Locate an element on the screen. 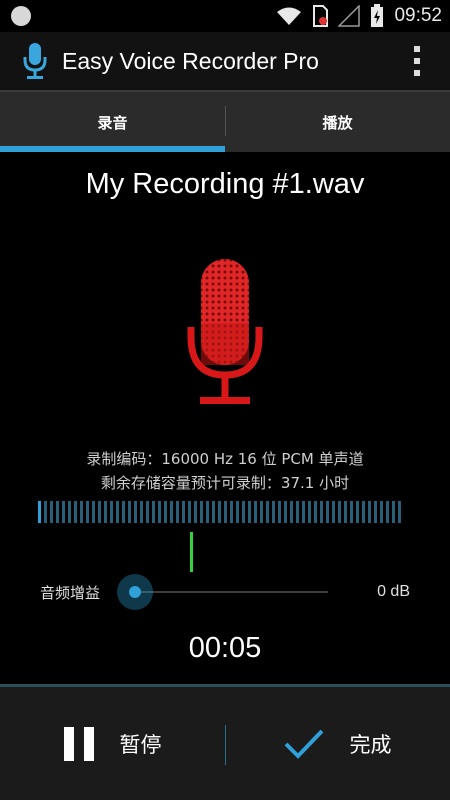  overflow-menu-icon is located at coordinates (417, 61).